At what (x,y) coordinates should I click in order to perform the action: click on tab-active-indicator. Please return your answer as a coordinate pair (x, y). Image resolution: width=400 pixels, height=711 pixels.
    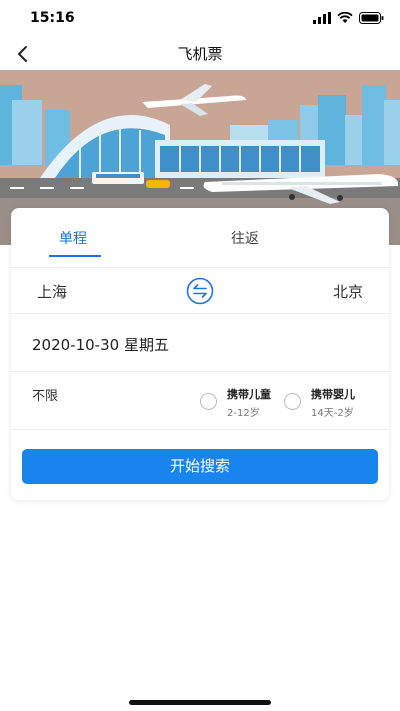
    Looking at the image, I should click on (75, 256).